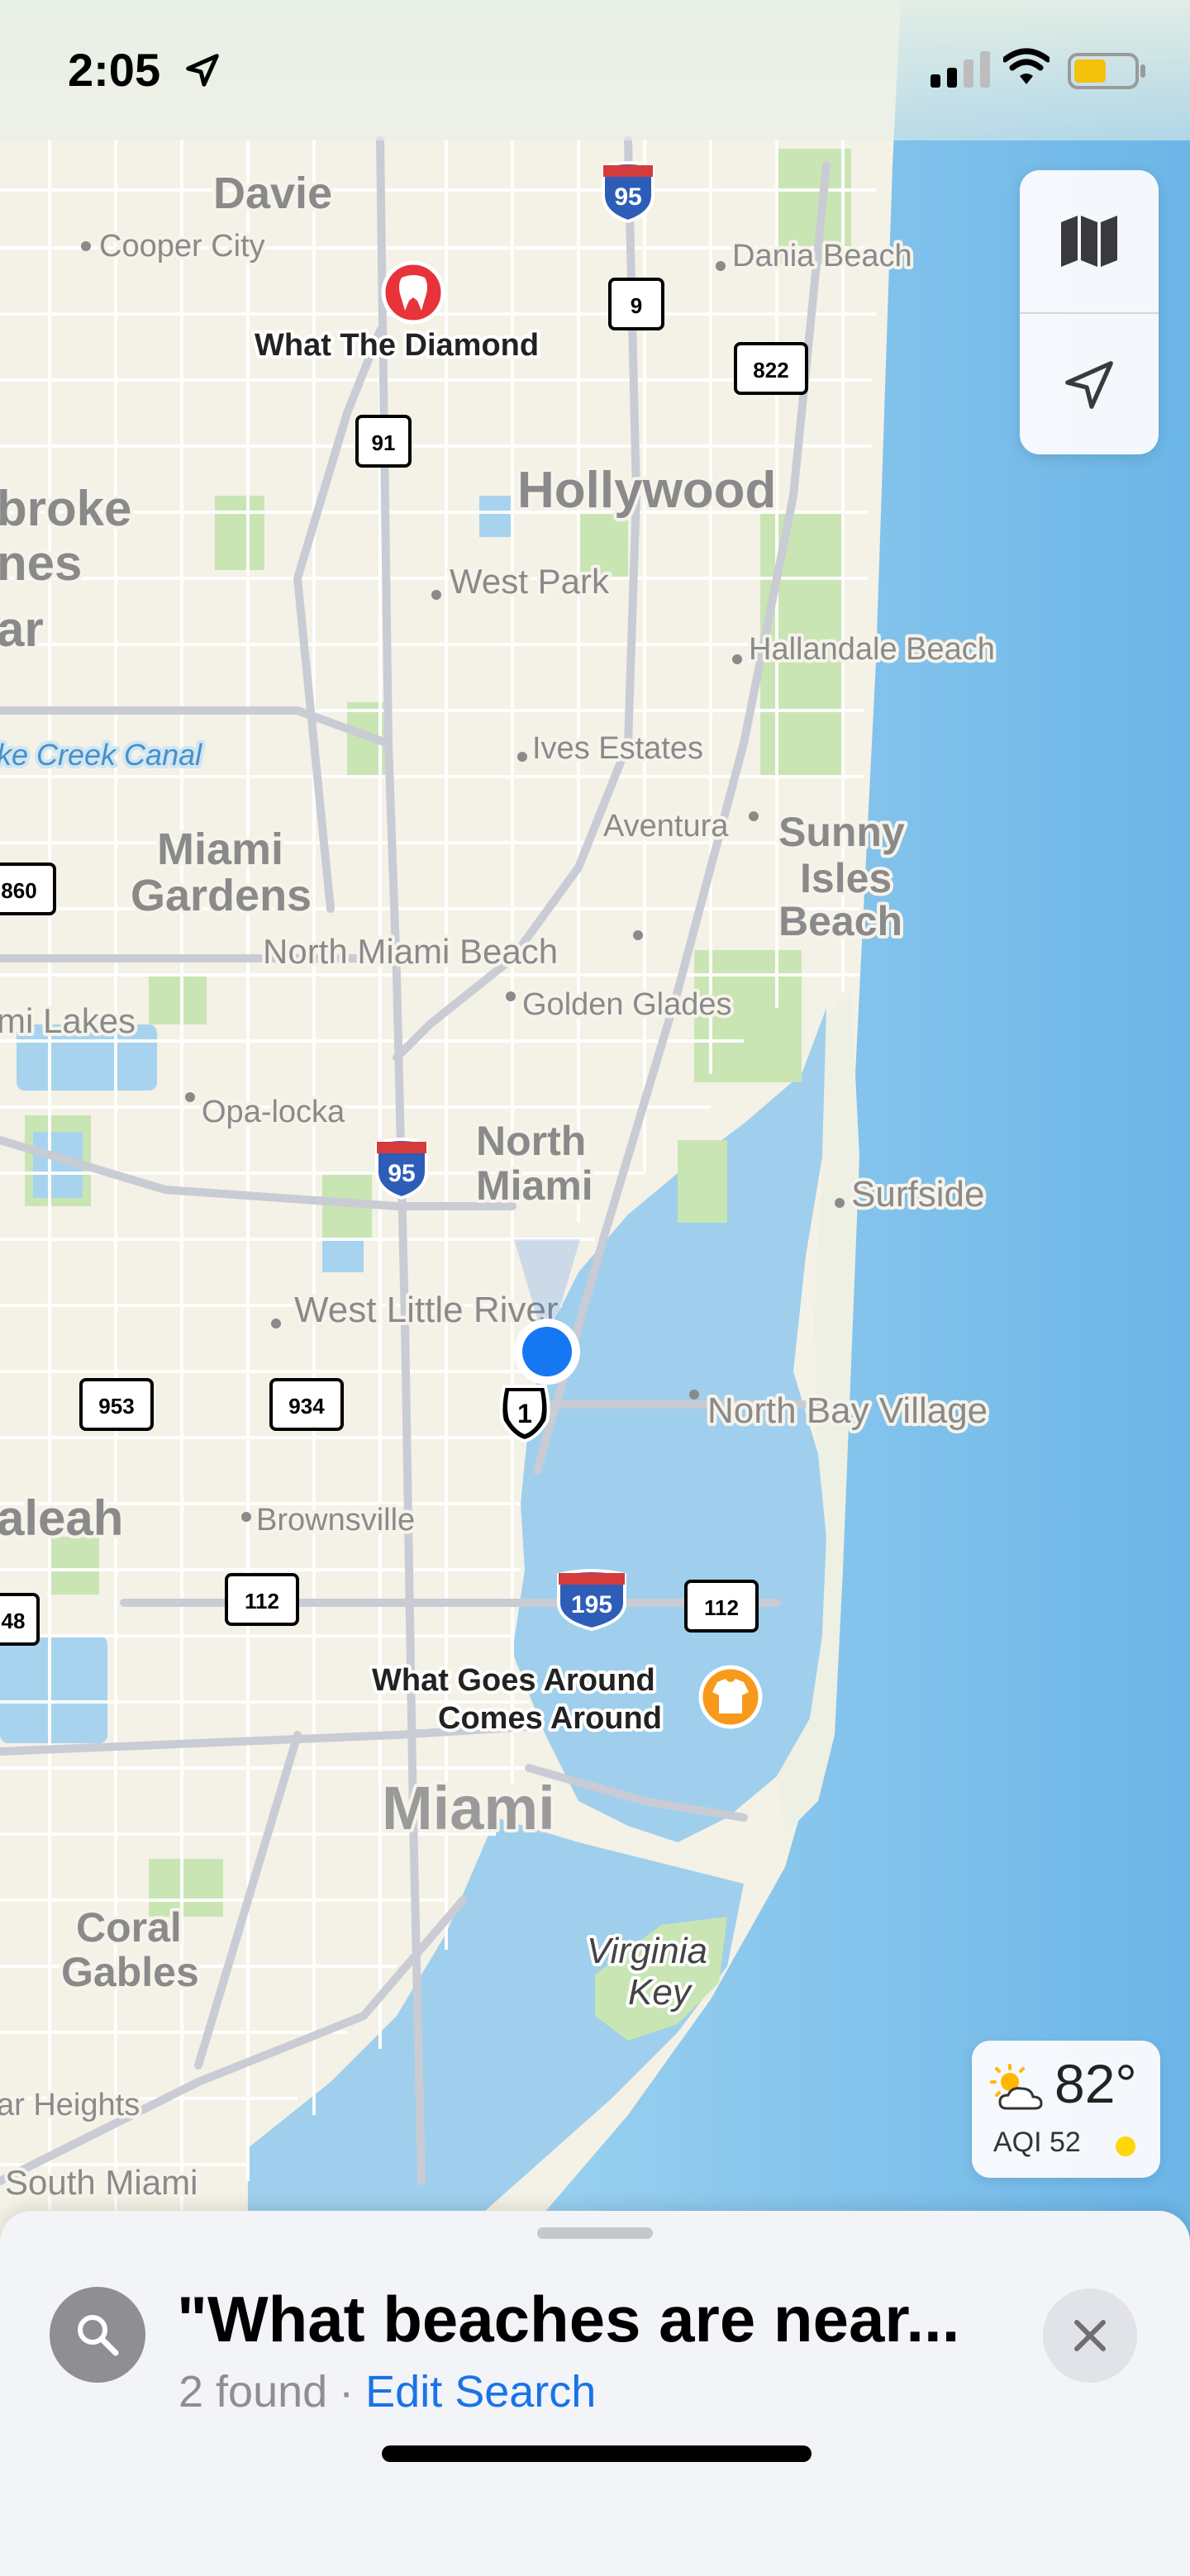  What do you see at coordinates (410, 951) in the screenshot?
I see `label-north-miami-beach: North Miami Beach` at bounding box center [410, 951].